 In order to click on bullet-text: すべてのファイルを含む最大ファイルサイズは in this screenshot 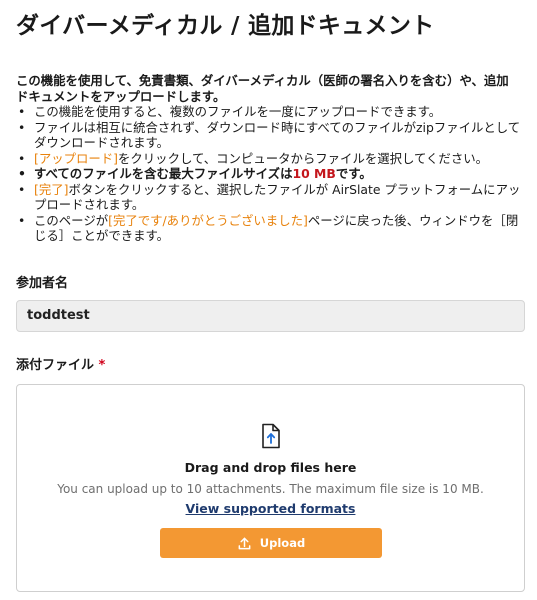, I will do `click(163, 173)`.